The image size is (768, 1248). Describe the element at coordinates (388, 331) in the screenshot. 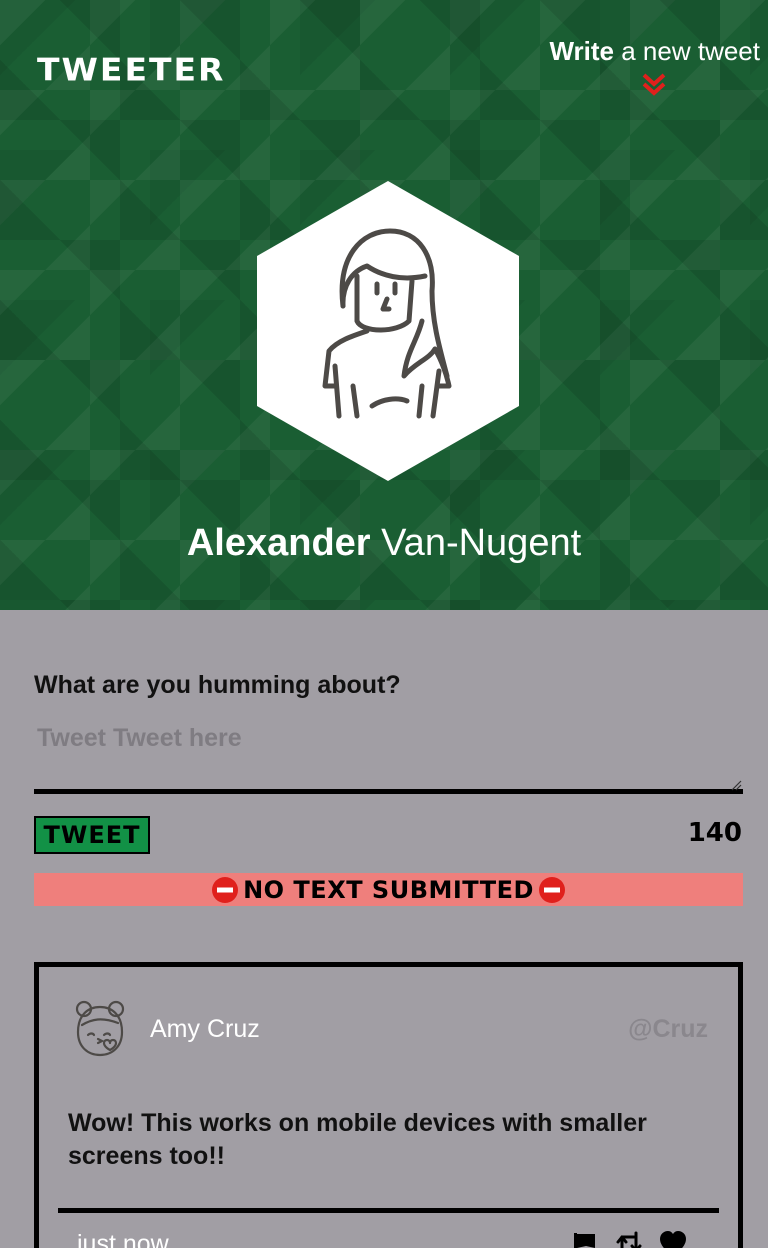

I see `profile-avatar` at that location.